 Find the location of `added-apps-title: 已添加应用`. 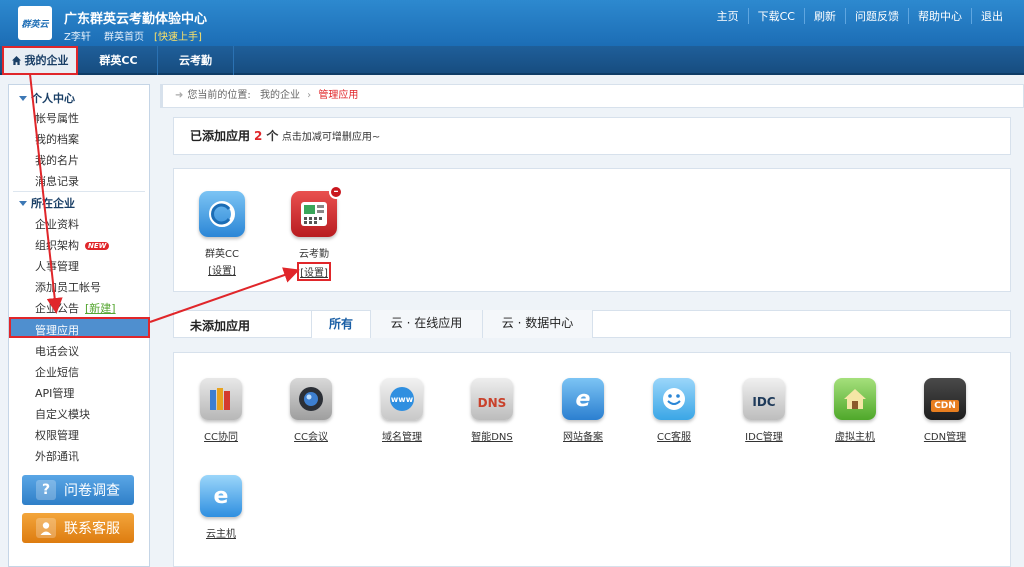

added-apps-title: 已添加应用 is located at coordinates (220, 136).